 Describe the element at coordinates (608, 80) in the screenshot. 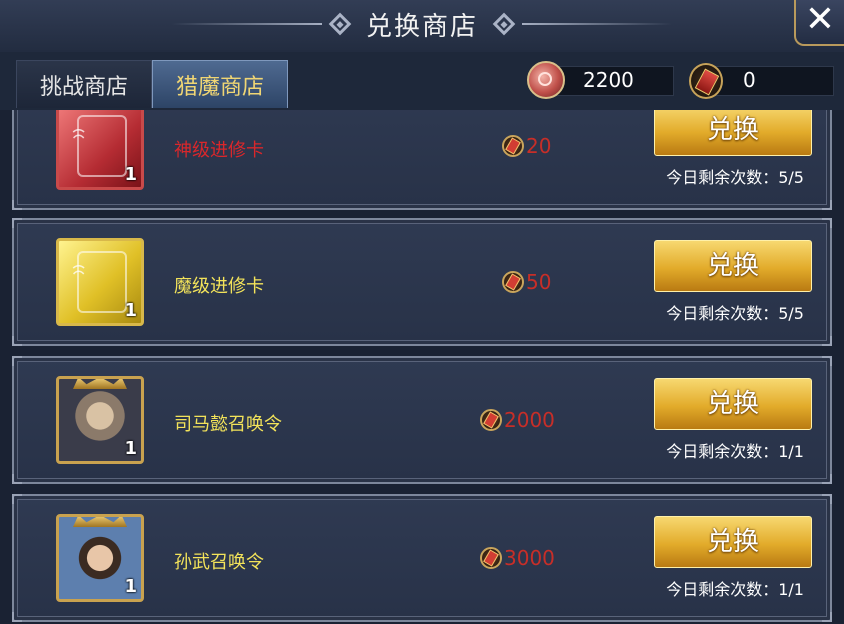

I see `coin-balance: 2200` at that location.